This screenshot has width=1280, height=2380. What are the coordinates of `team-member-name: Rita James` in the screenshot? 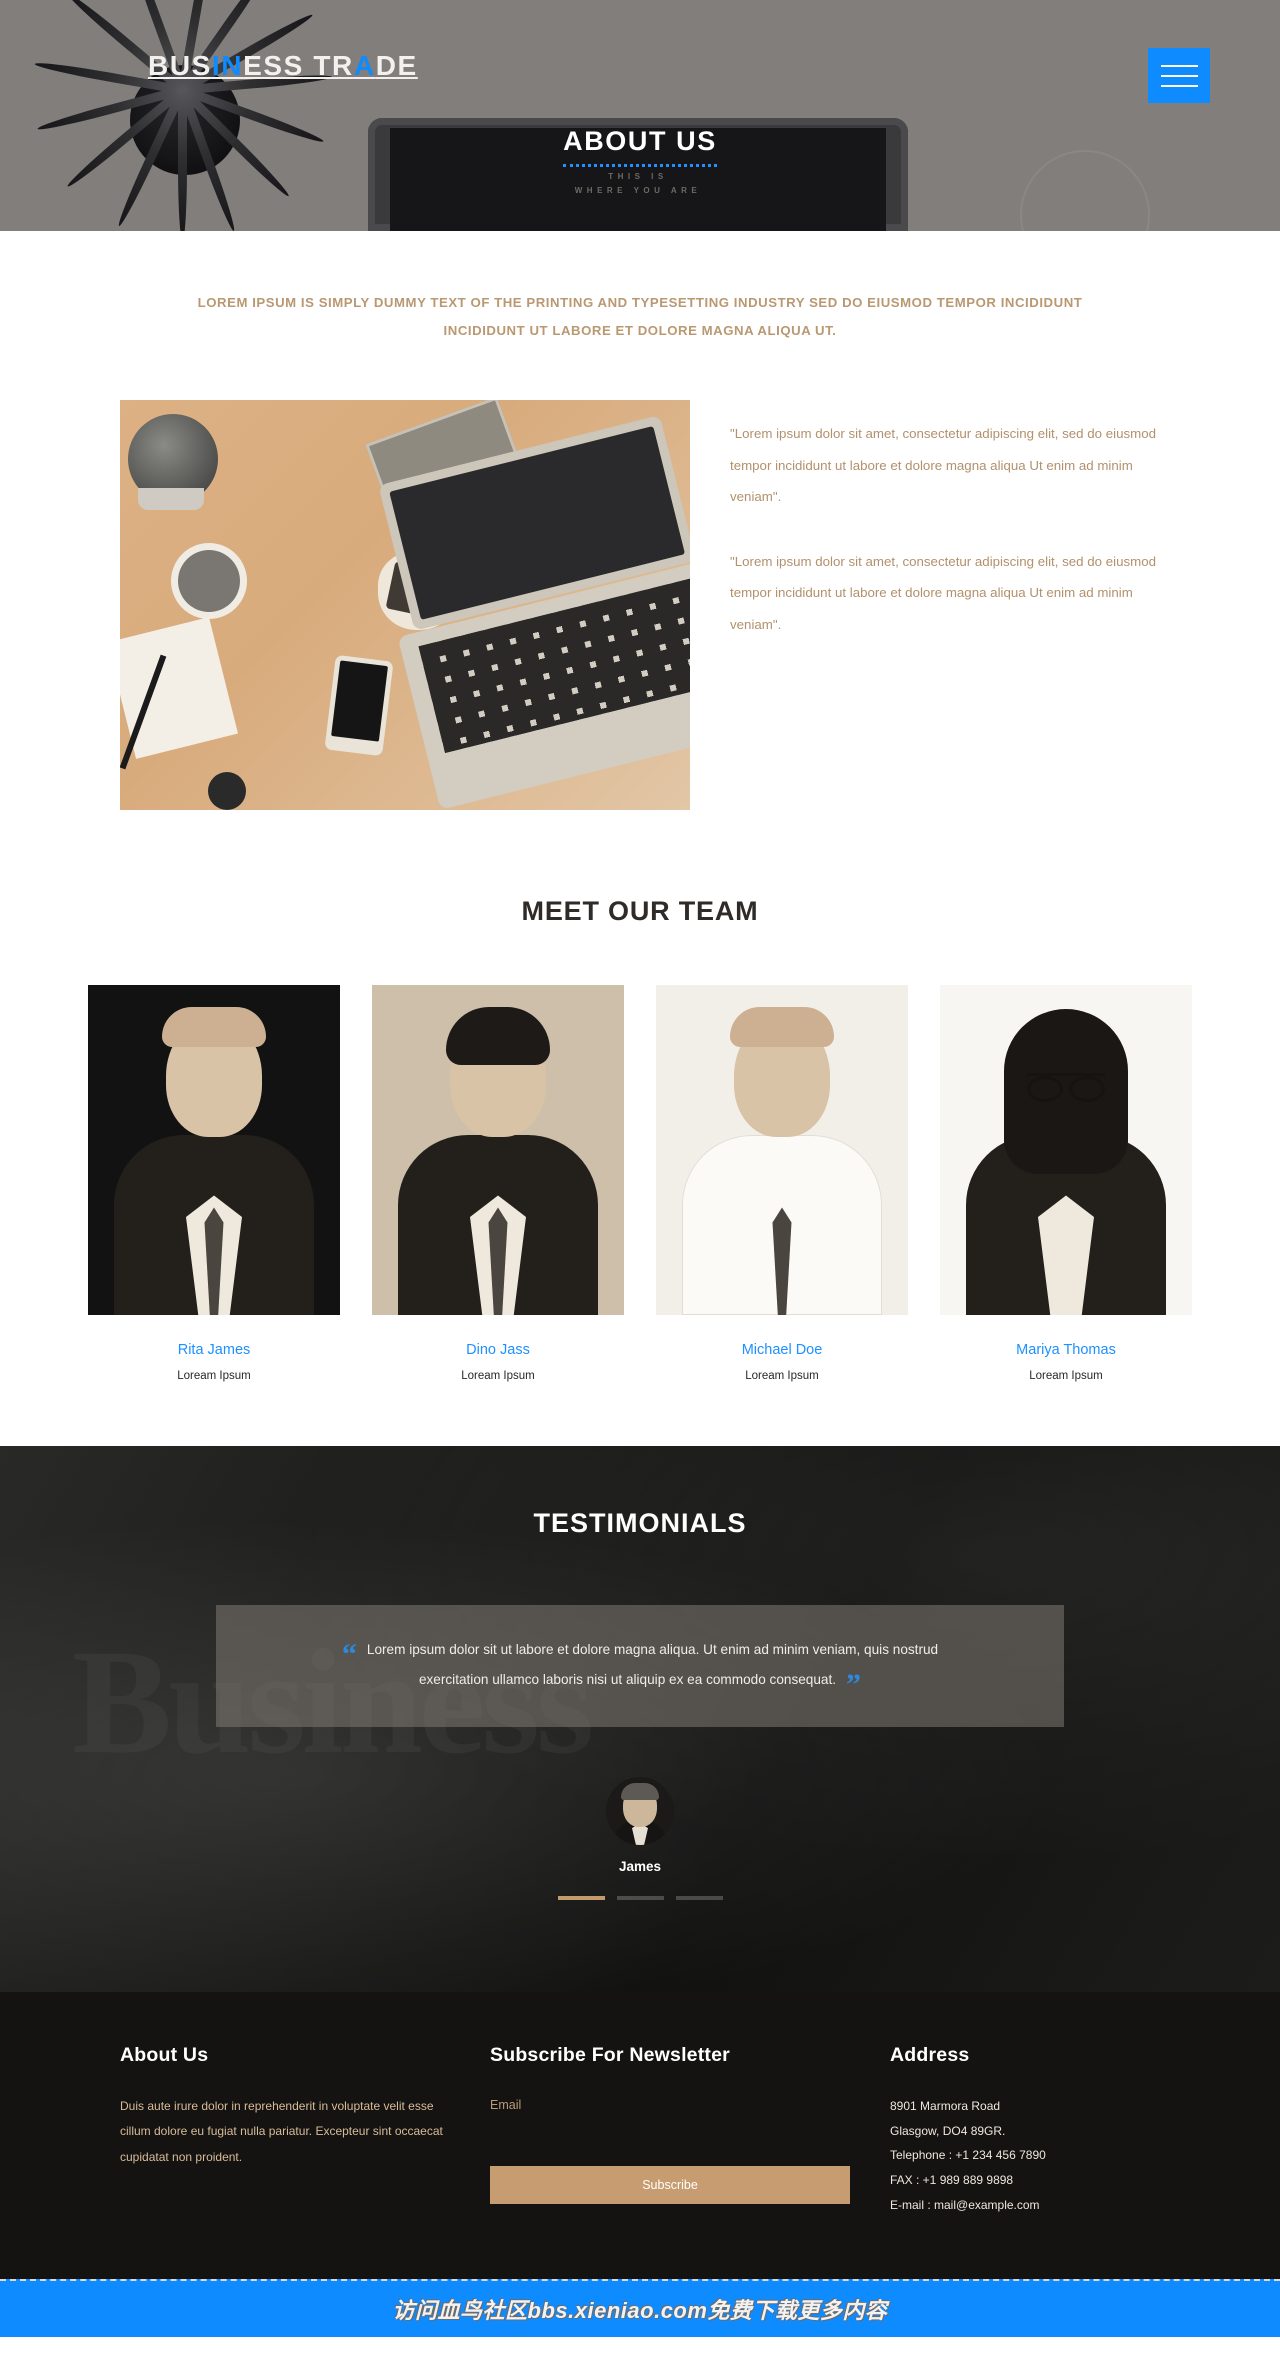 It's located at (214, 1350).